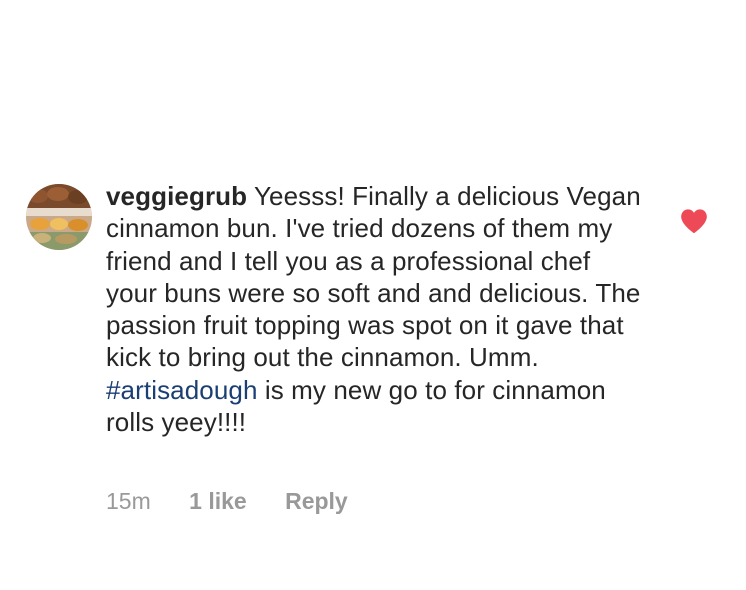 Image resolution: width=746 pixels, height=590 pixels. What do you see at coordinates (694, 221) in the screenshot?
I see `like-heart-icon` at bounding box center [694, 221].